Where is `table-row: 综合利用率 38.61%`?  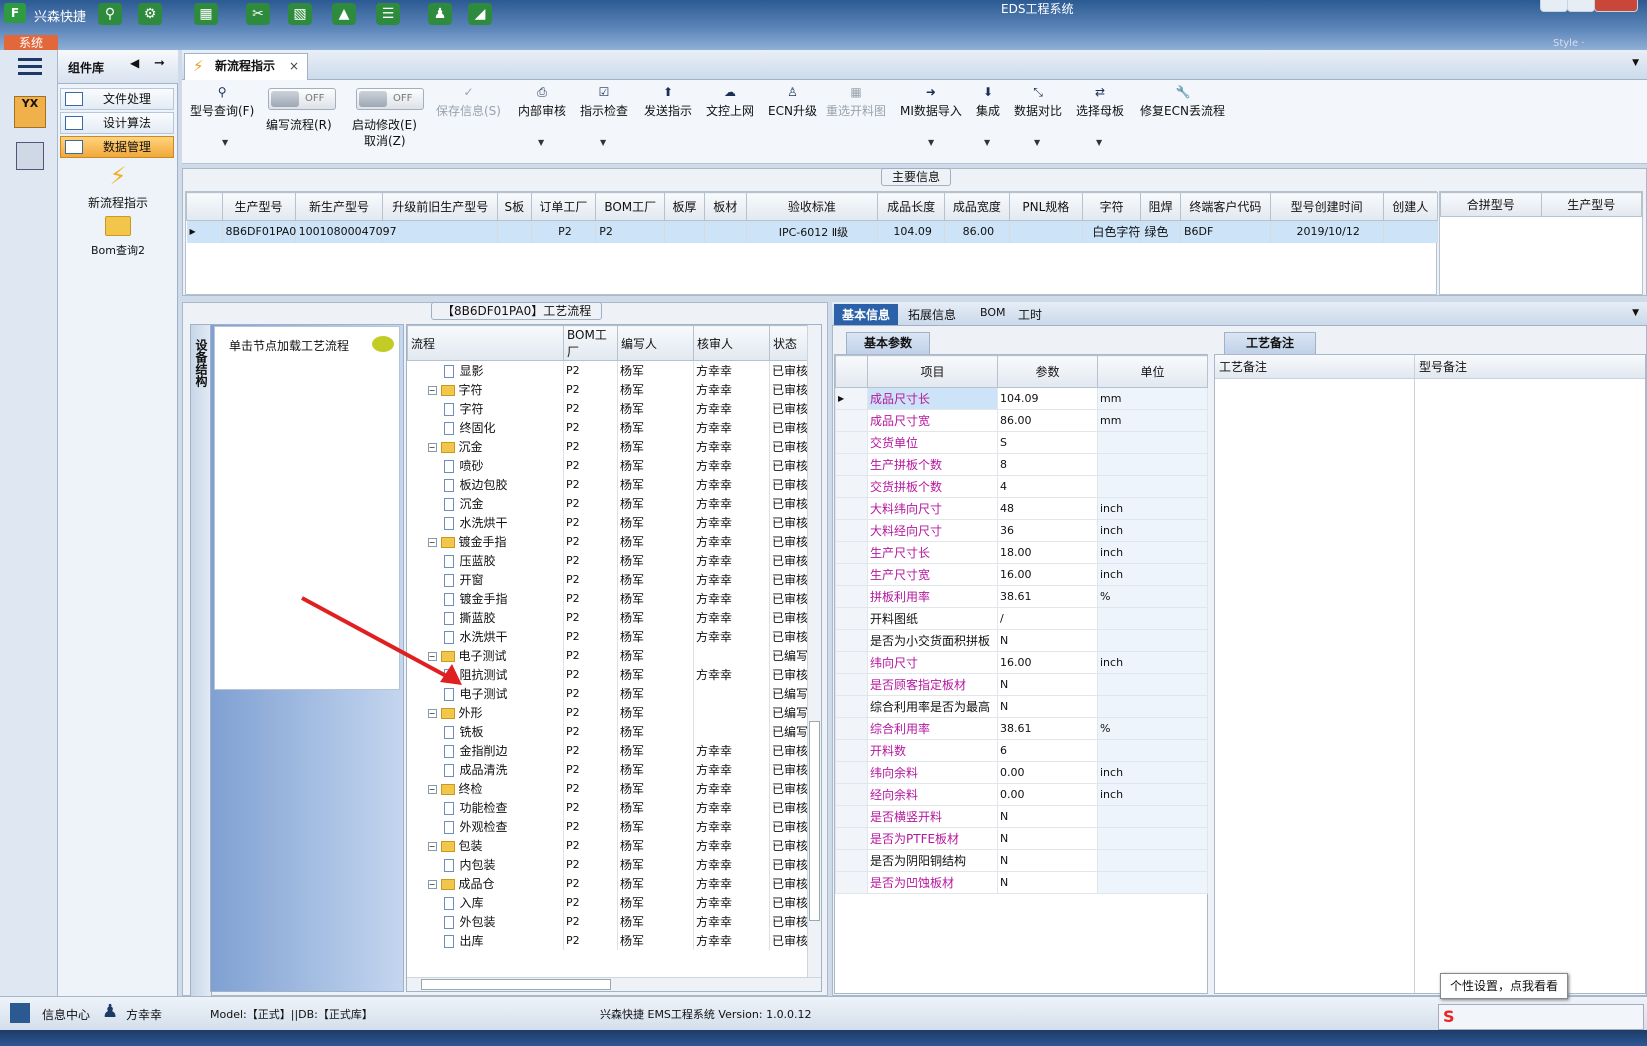 table-row: 综合利用率 38.61% is located at coordinates (1021, 728).